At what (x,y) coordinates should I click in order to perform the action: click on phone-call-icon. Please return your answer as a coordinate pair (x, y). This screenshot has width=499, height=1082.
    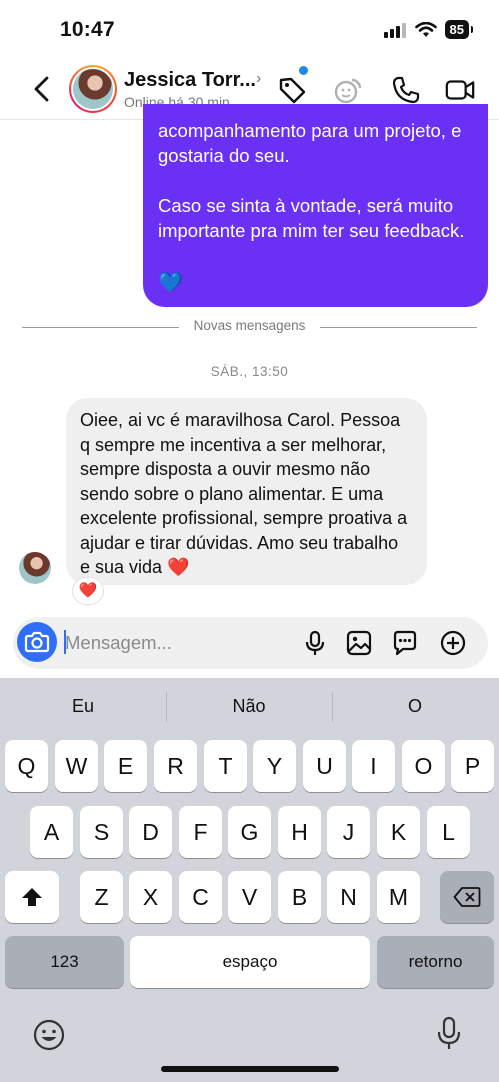
    Looking at the image, I should click on (406, 90).